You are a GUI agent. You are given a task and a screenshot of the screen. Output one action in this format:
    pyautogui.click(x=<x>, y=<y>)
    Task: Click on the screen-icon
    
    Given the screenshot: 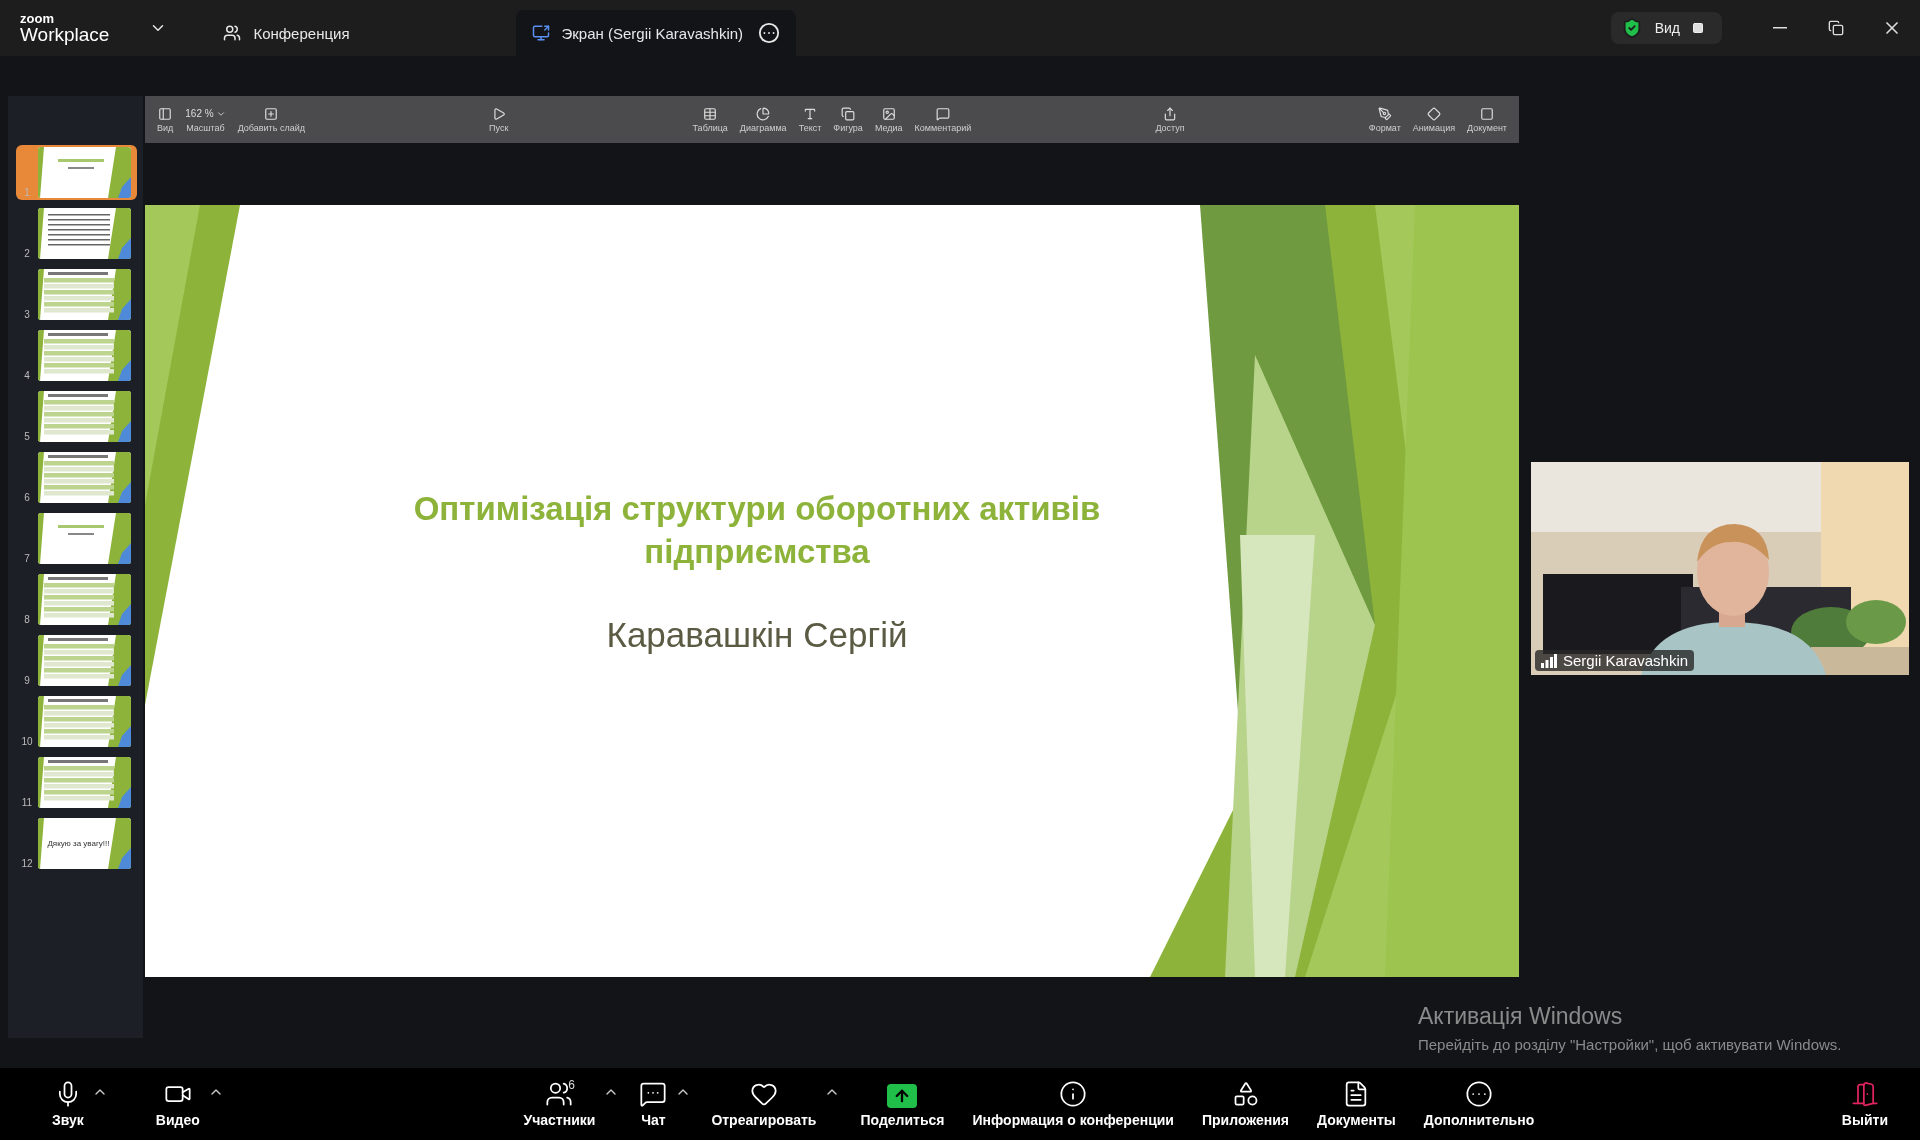 What is the action you would take?
    pyautogui.click(x=540, y=33)
    